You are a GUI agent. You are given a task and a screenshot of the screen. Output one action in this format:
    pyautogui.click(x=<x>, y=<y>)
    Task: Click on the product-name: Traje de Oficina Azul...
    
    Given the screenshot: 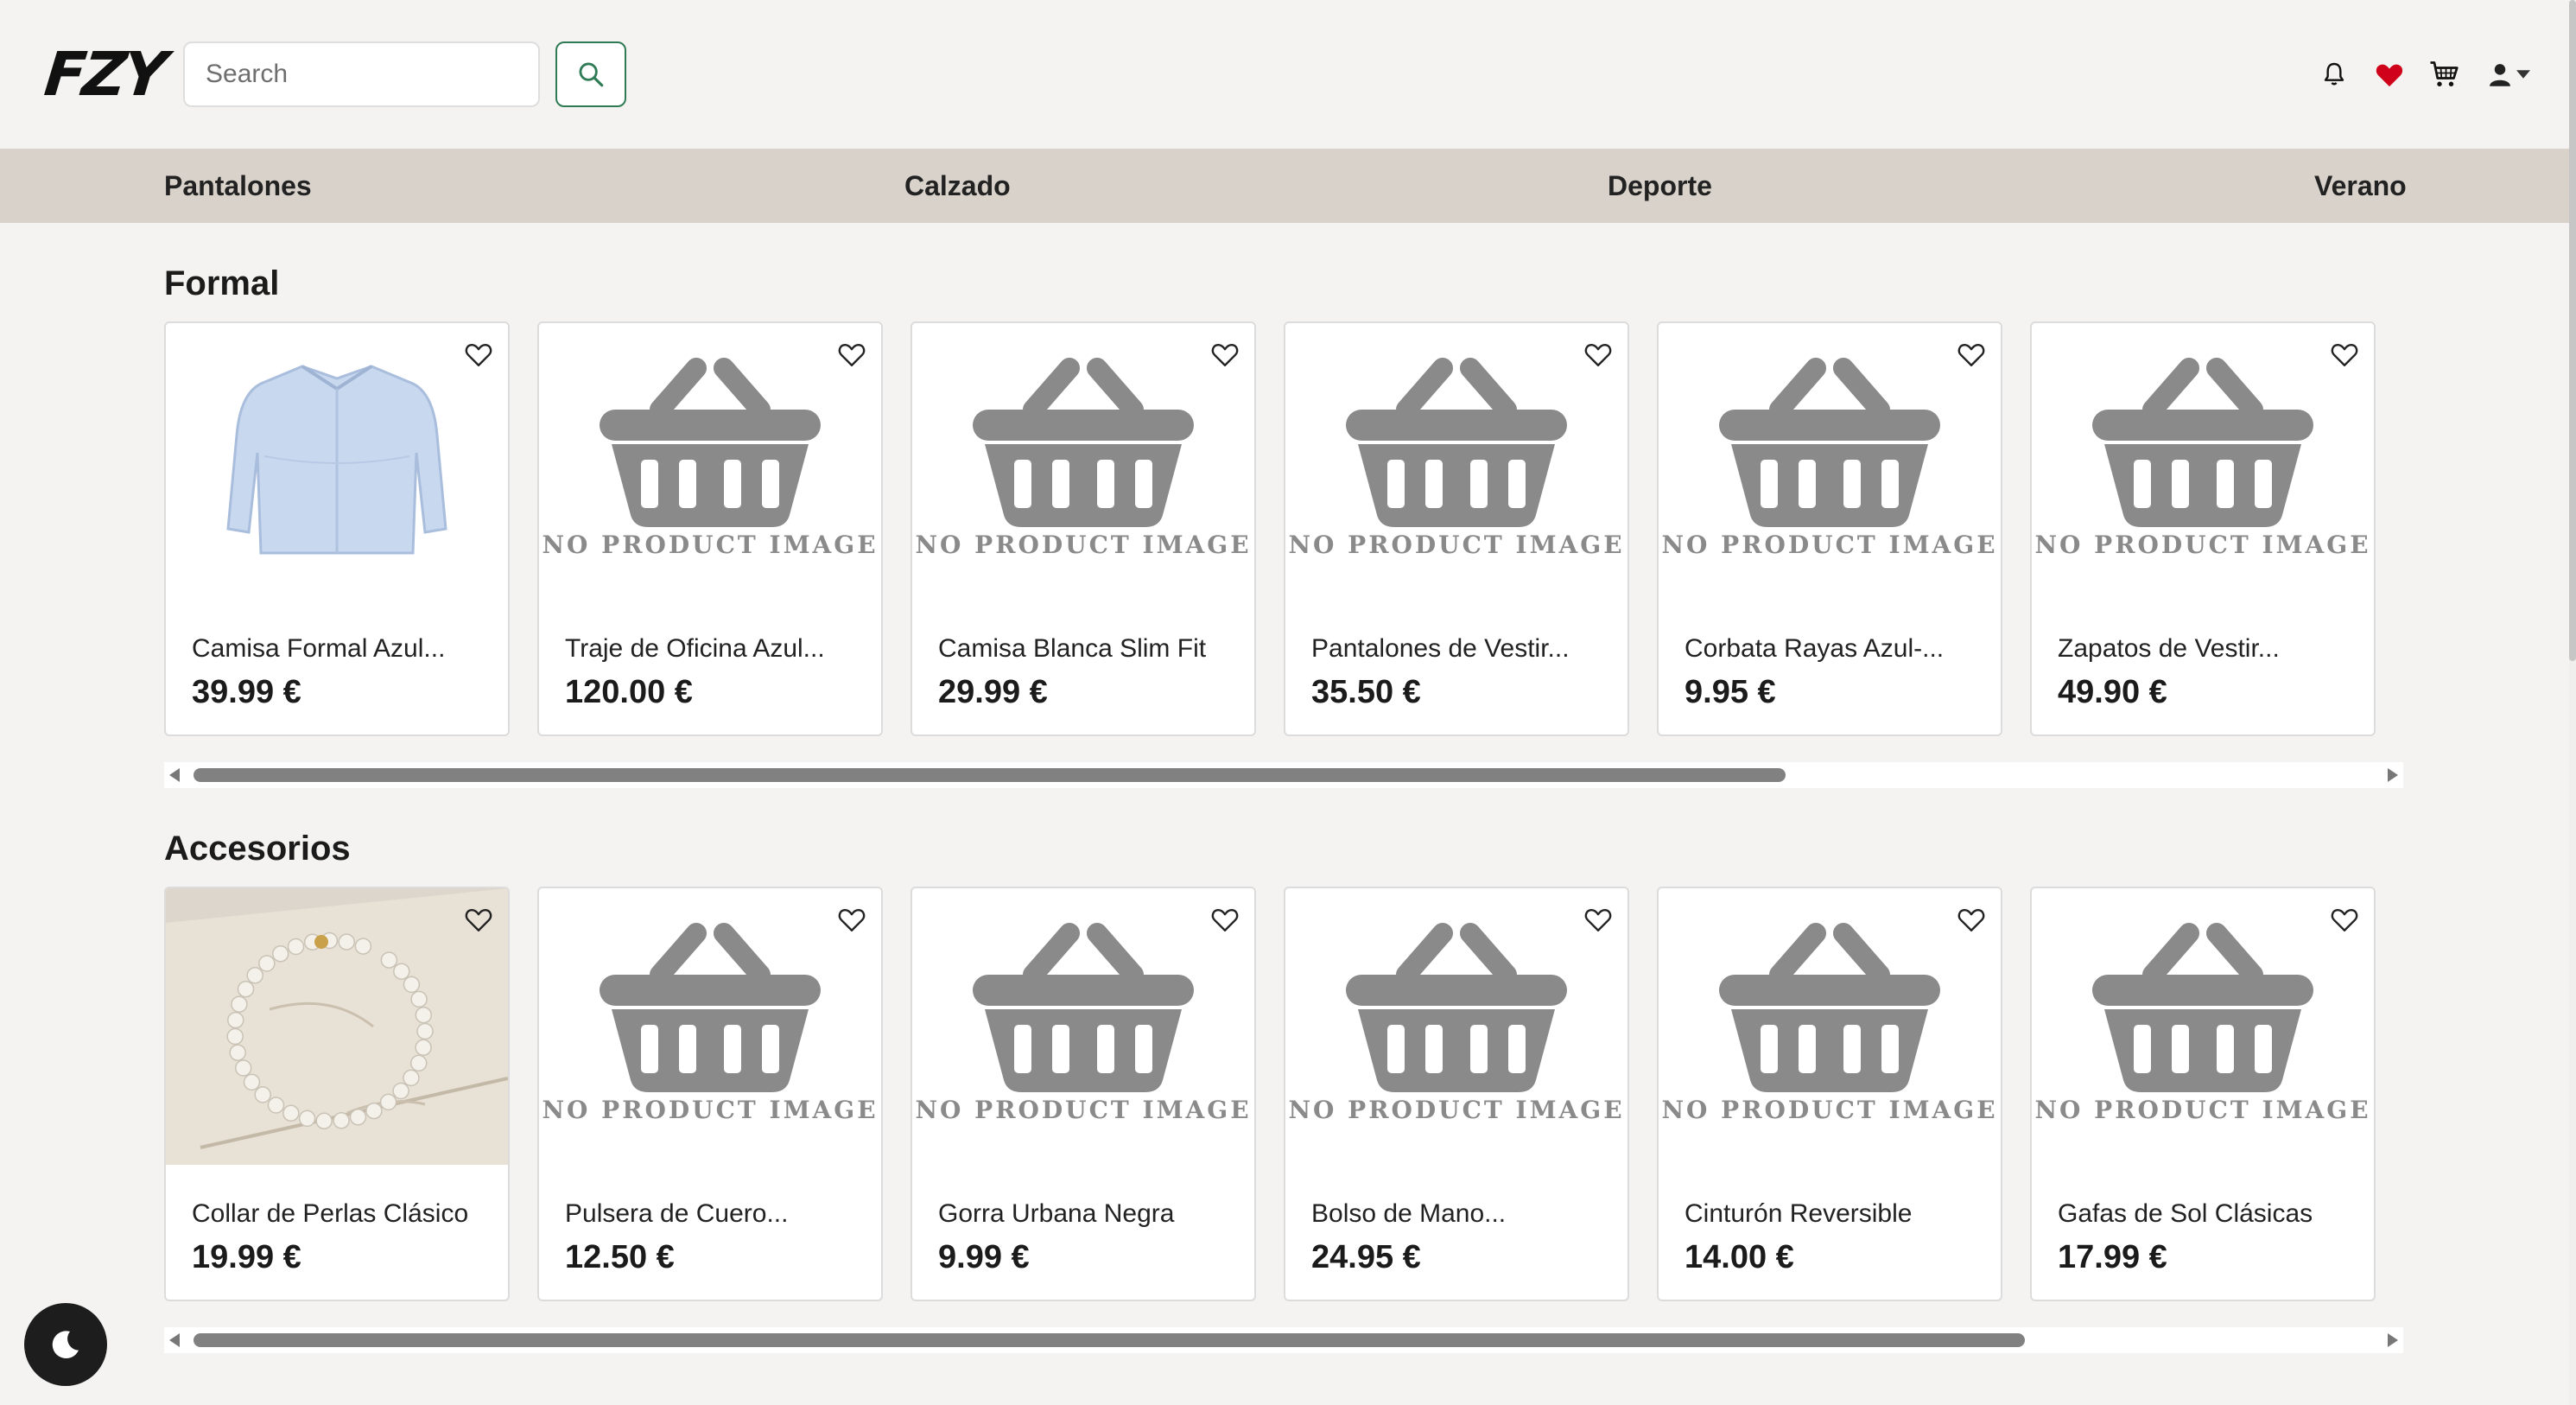 What is the action you would take?
    pyautogui.click(x=716, y=649)
    